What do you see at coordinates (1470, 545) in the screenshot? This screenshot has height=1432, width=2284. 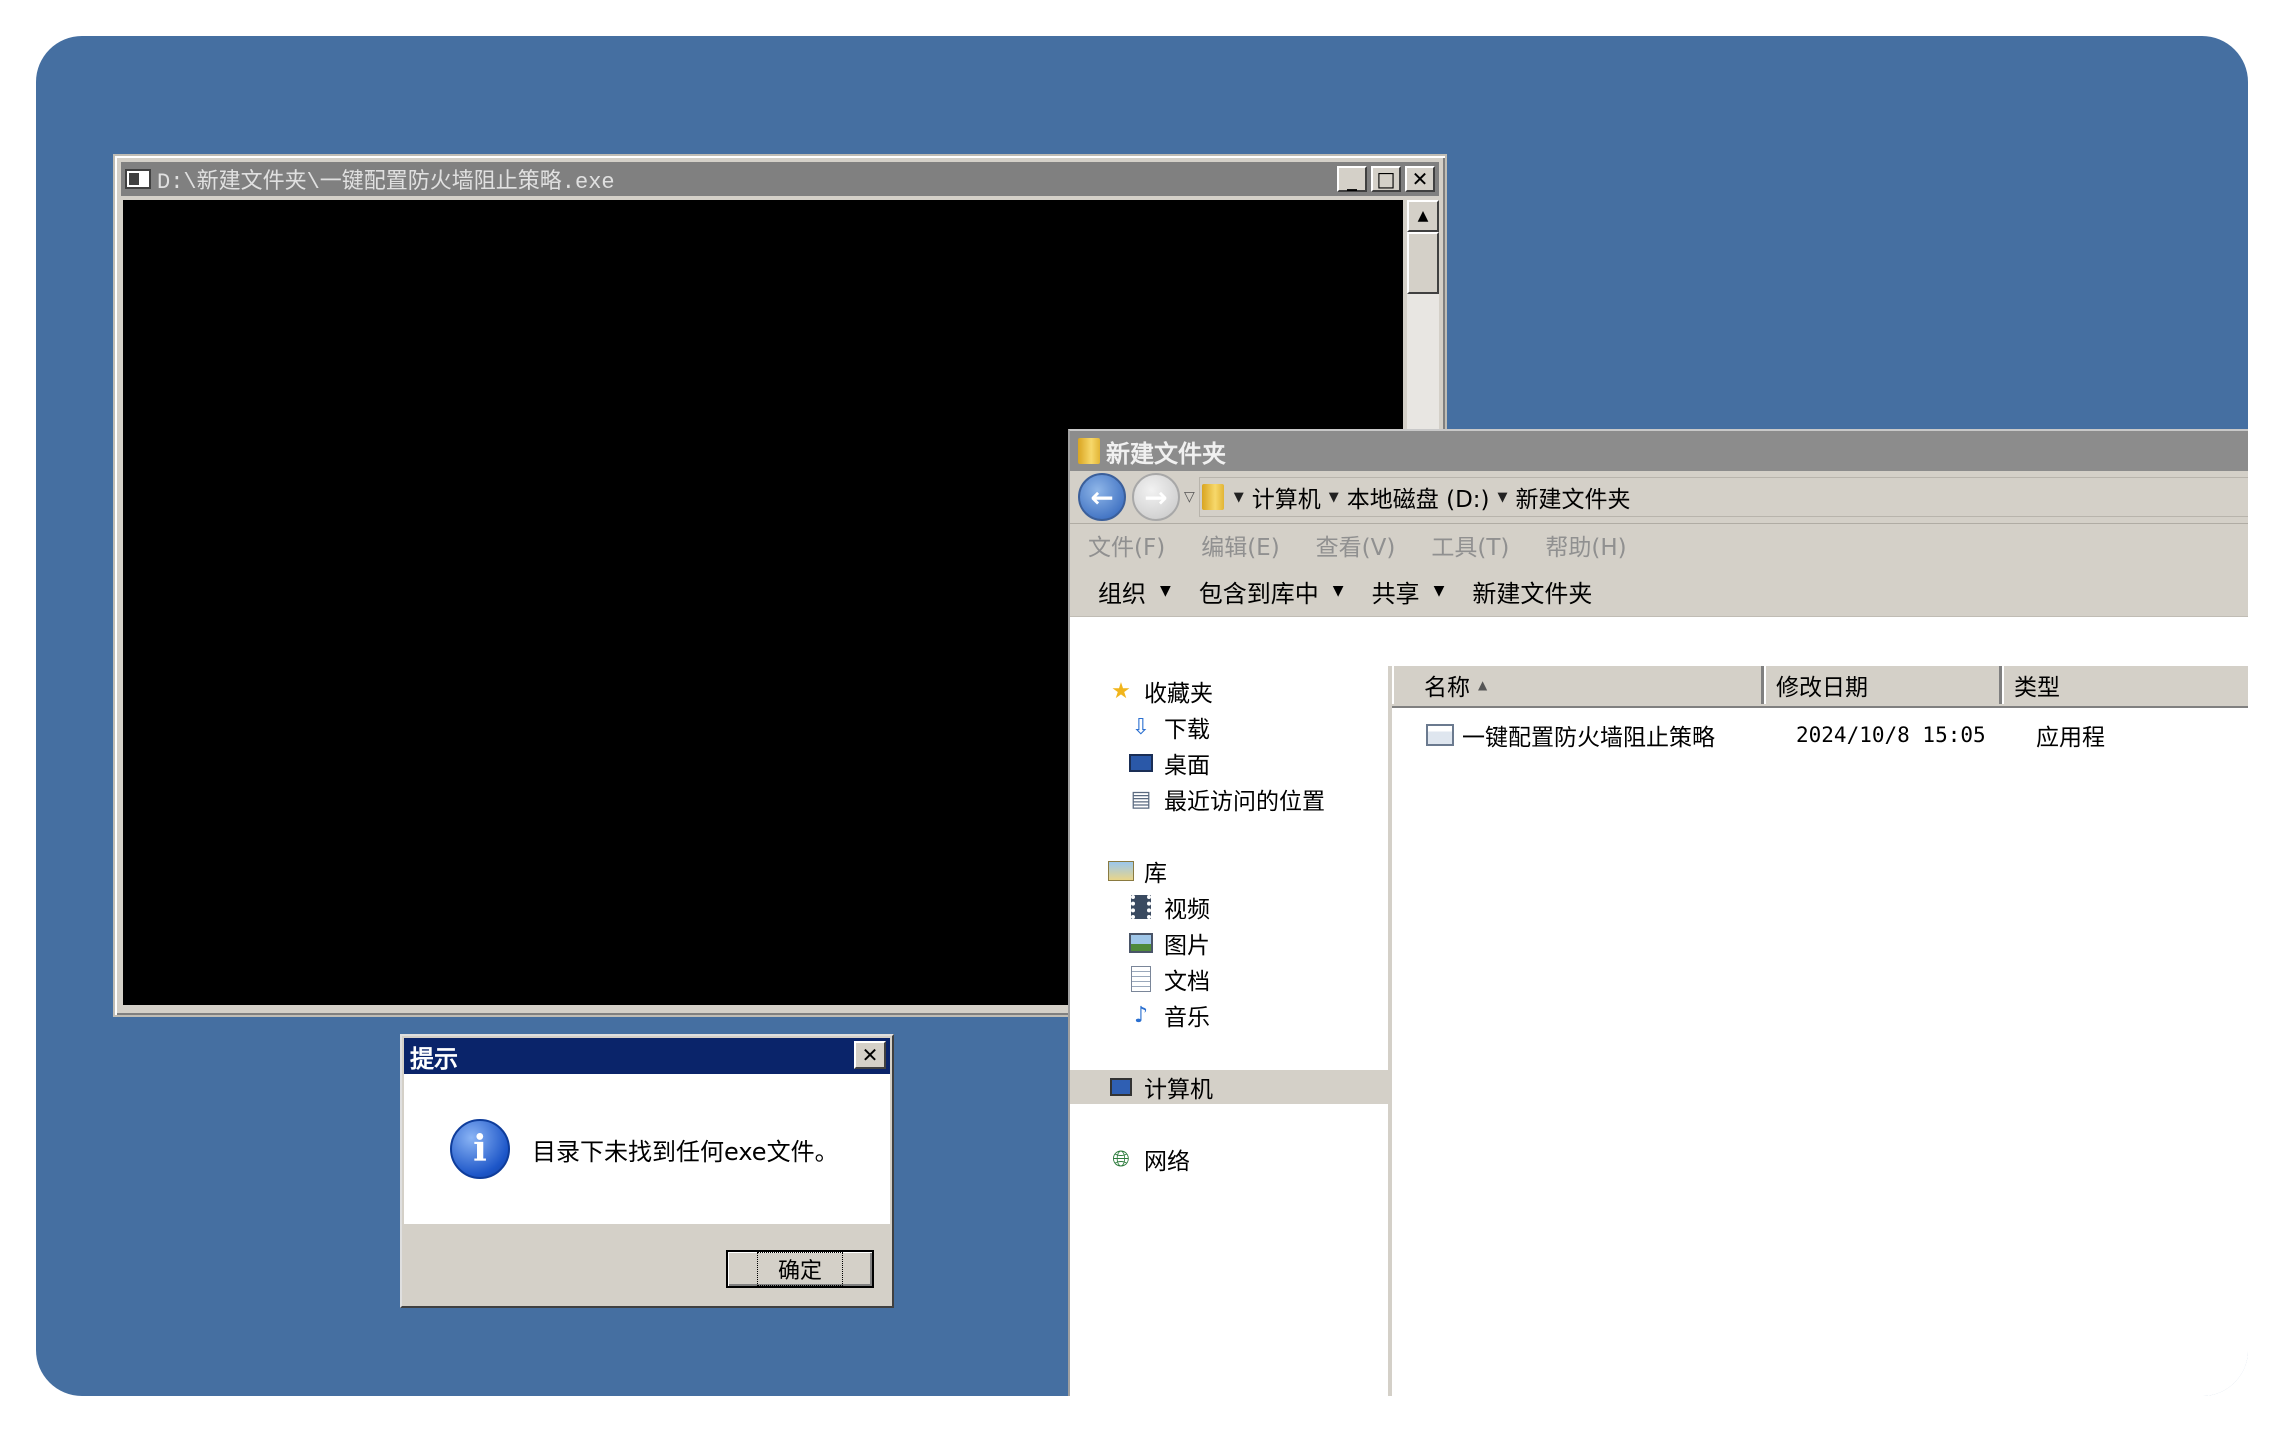 I see `menu-tools: 工具(T)` at bounding box center [1470, 545].